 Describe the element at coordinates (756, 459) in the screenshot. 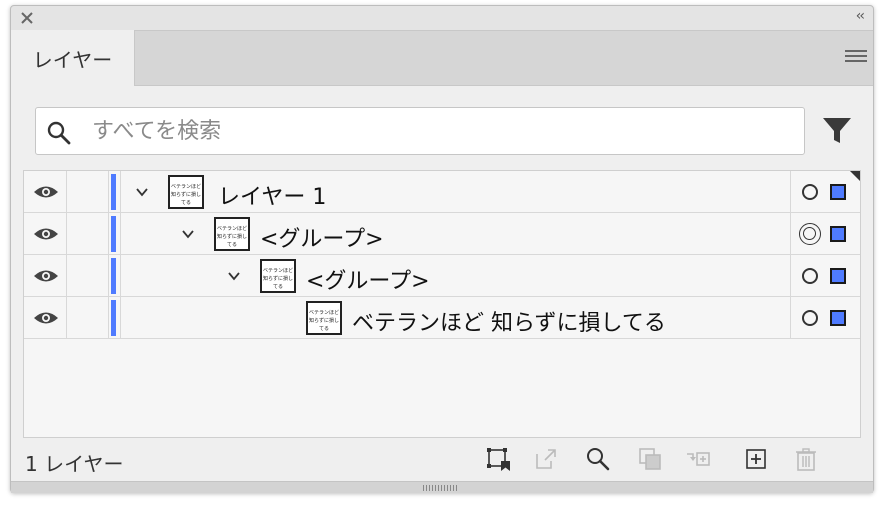

I see `new-layer-icon` at that location.